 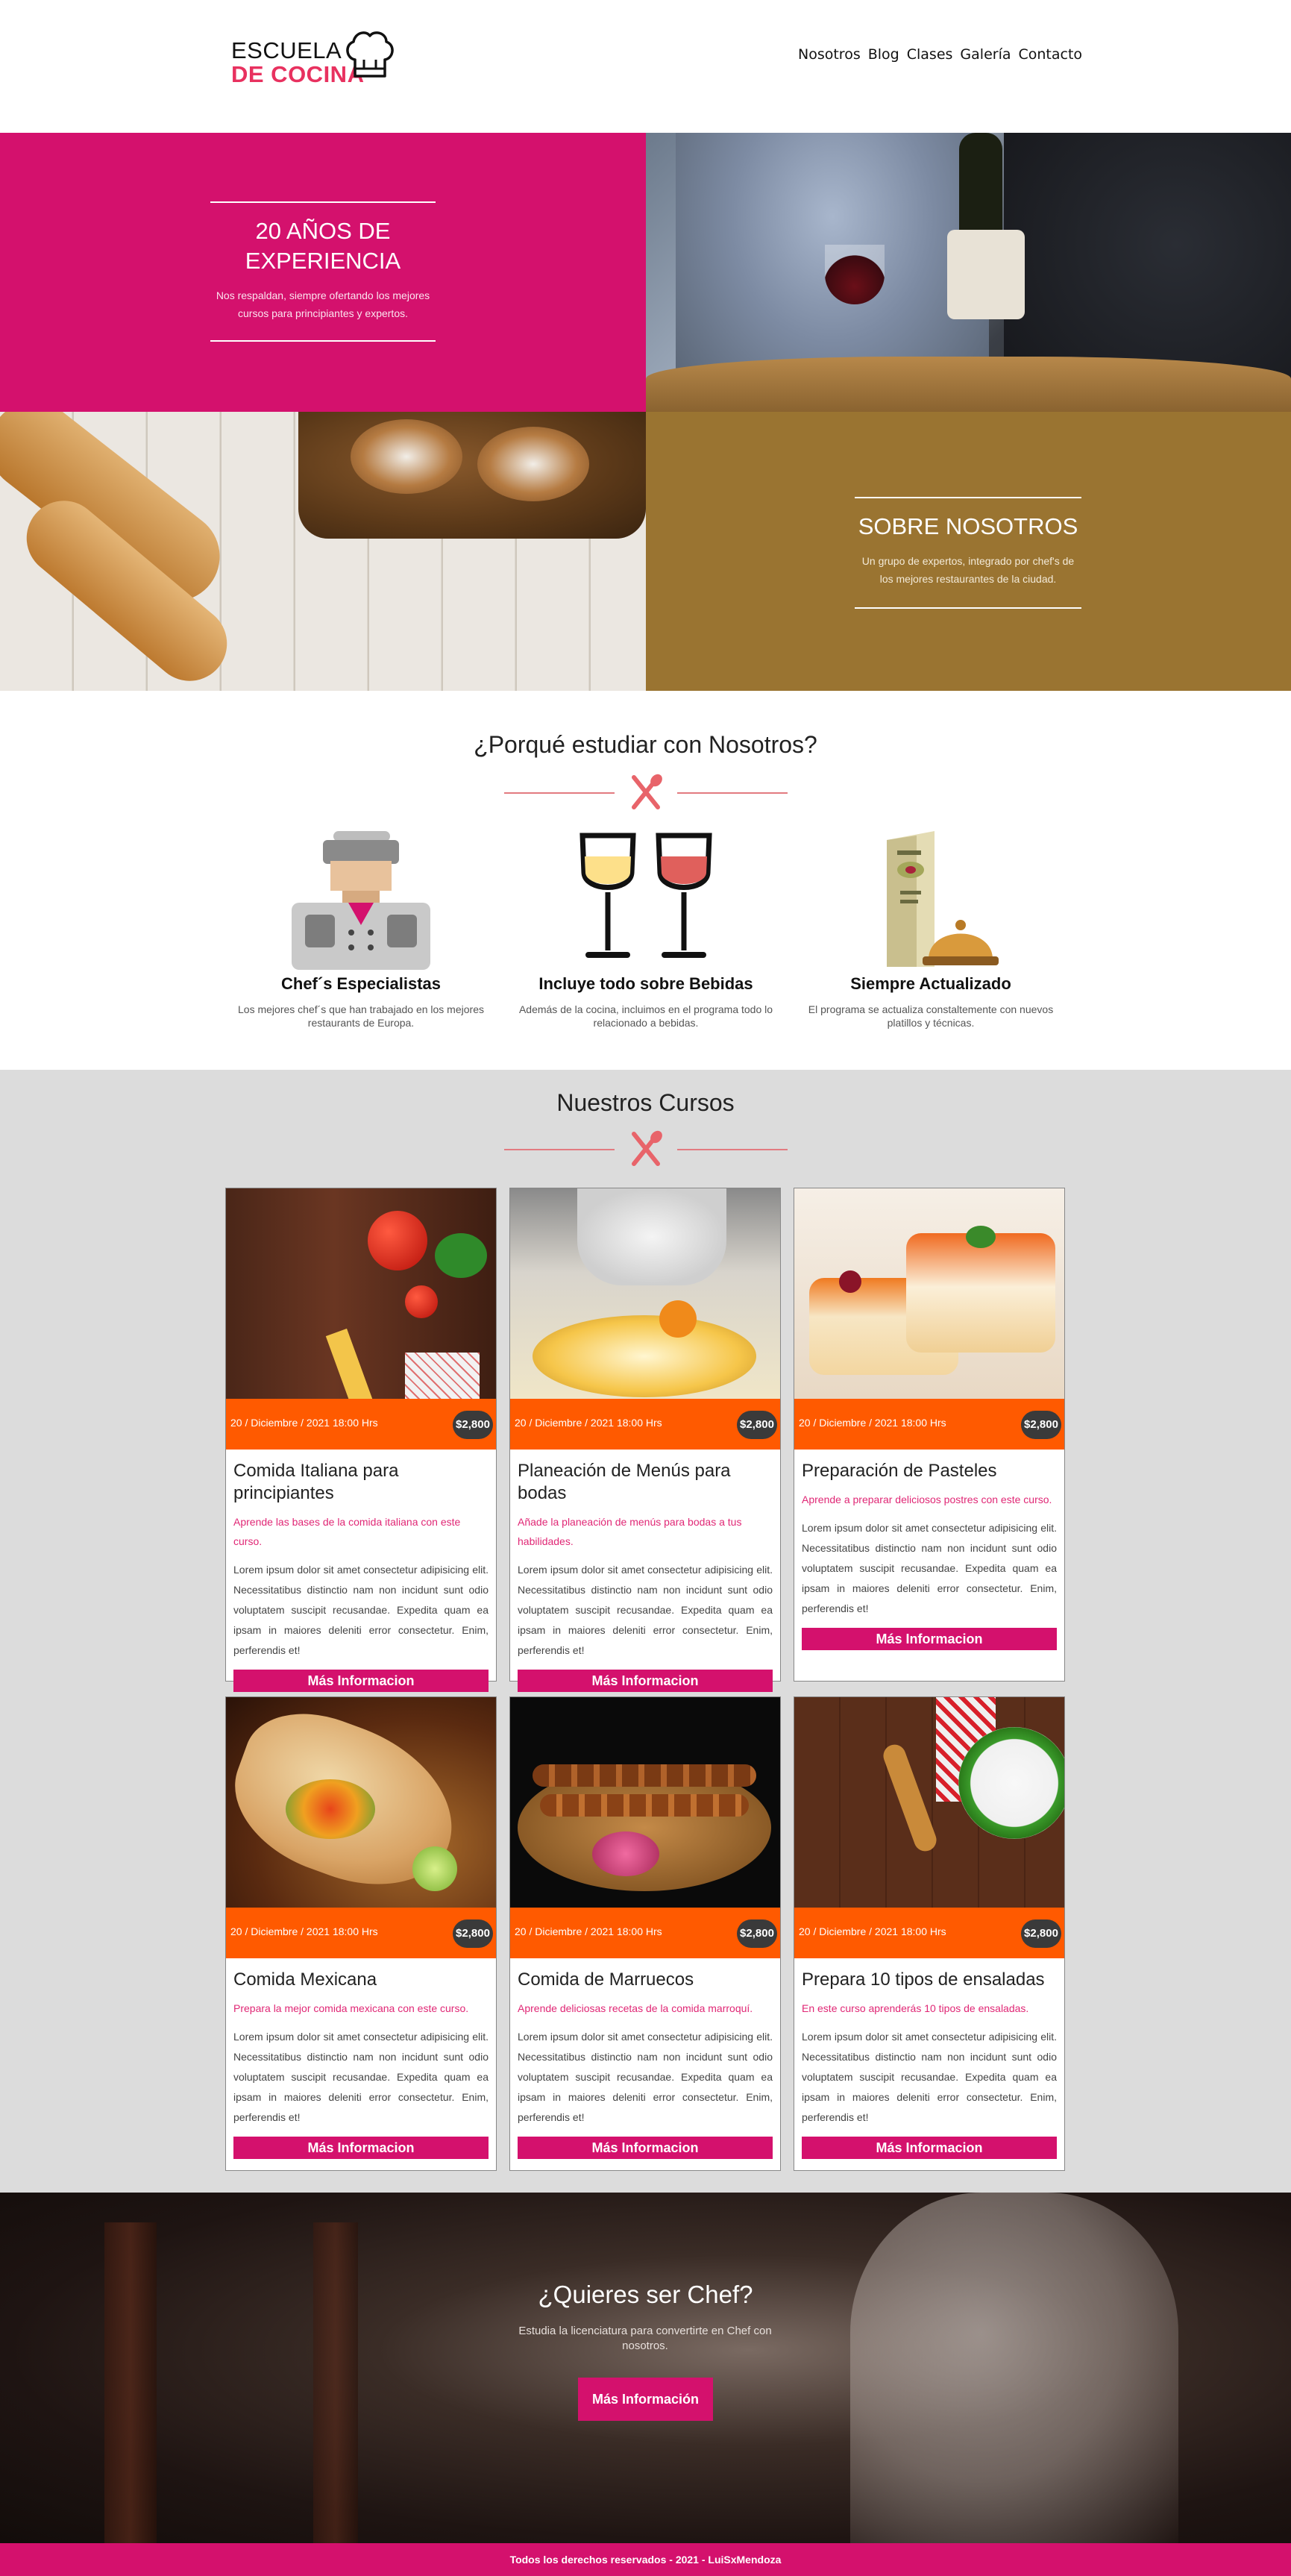 I want to click on chef-icon, so click(x=361, y=901).